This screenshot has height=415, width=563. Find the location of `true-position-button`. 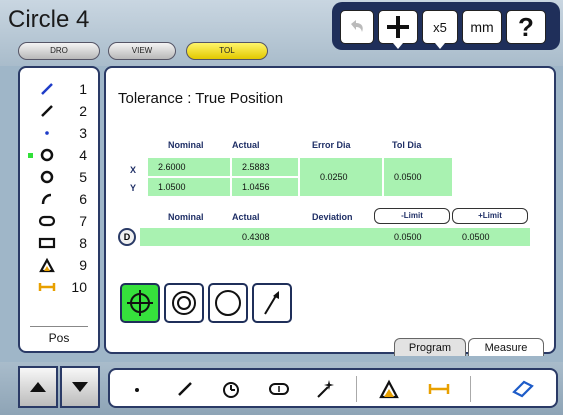

true-position-button is located at coordinates (140, 303).